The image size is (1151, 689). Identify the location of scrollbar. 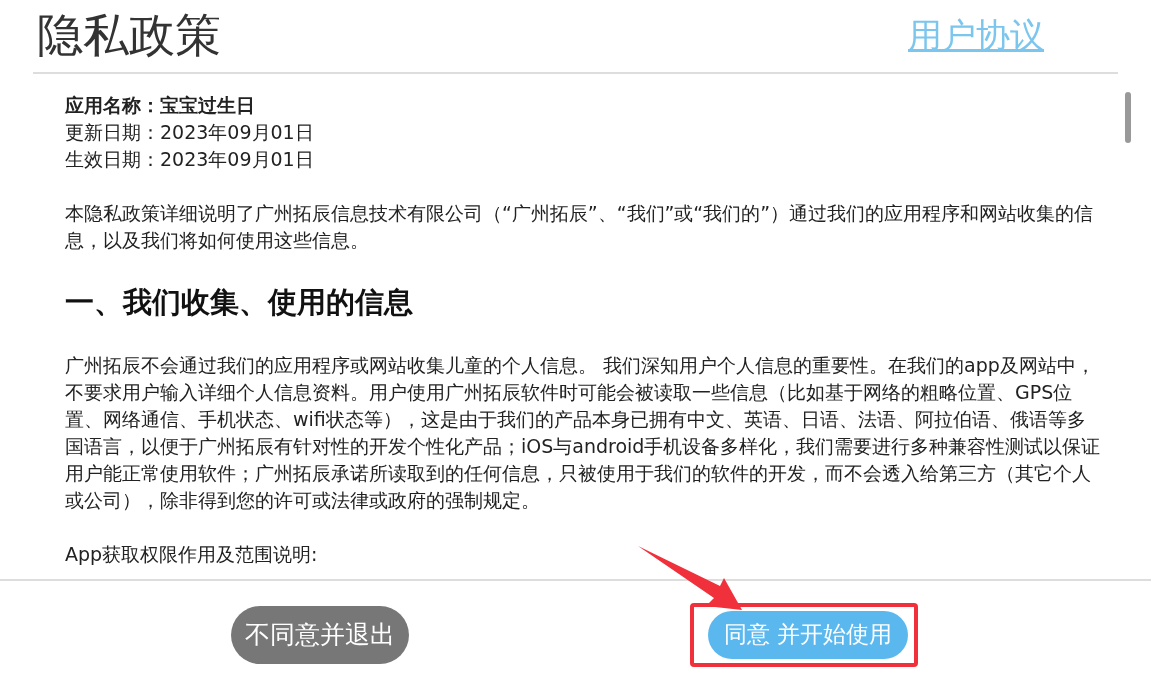
(1128, 117).